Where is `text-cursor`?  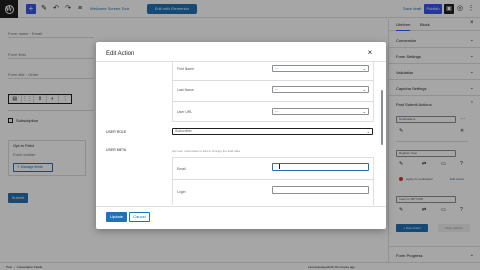
text-cursor is located at coordinates (279, 166).